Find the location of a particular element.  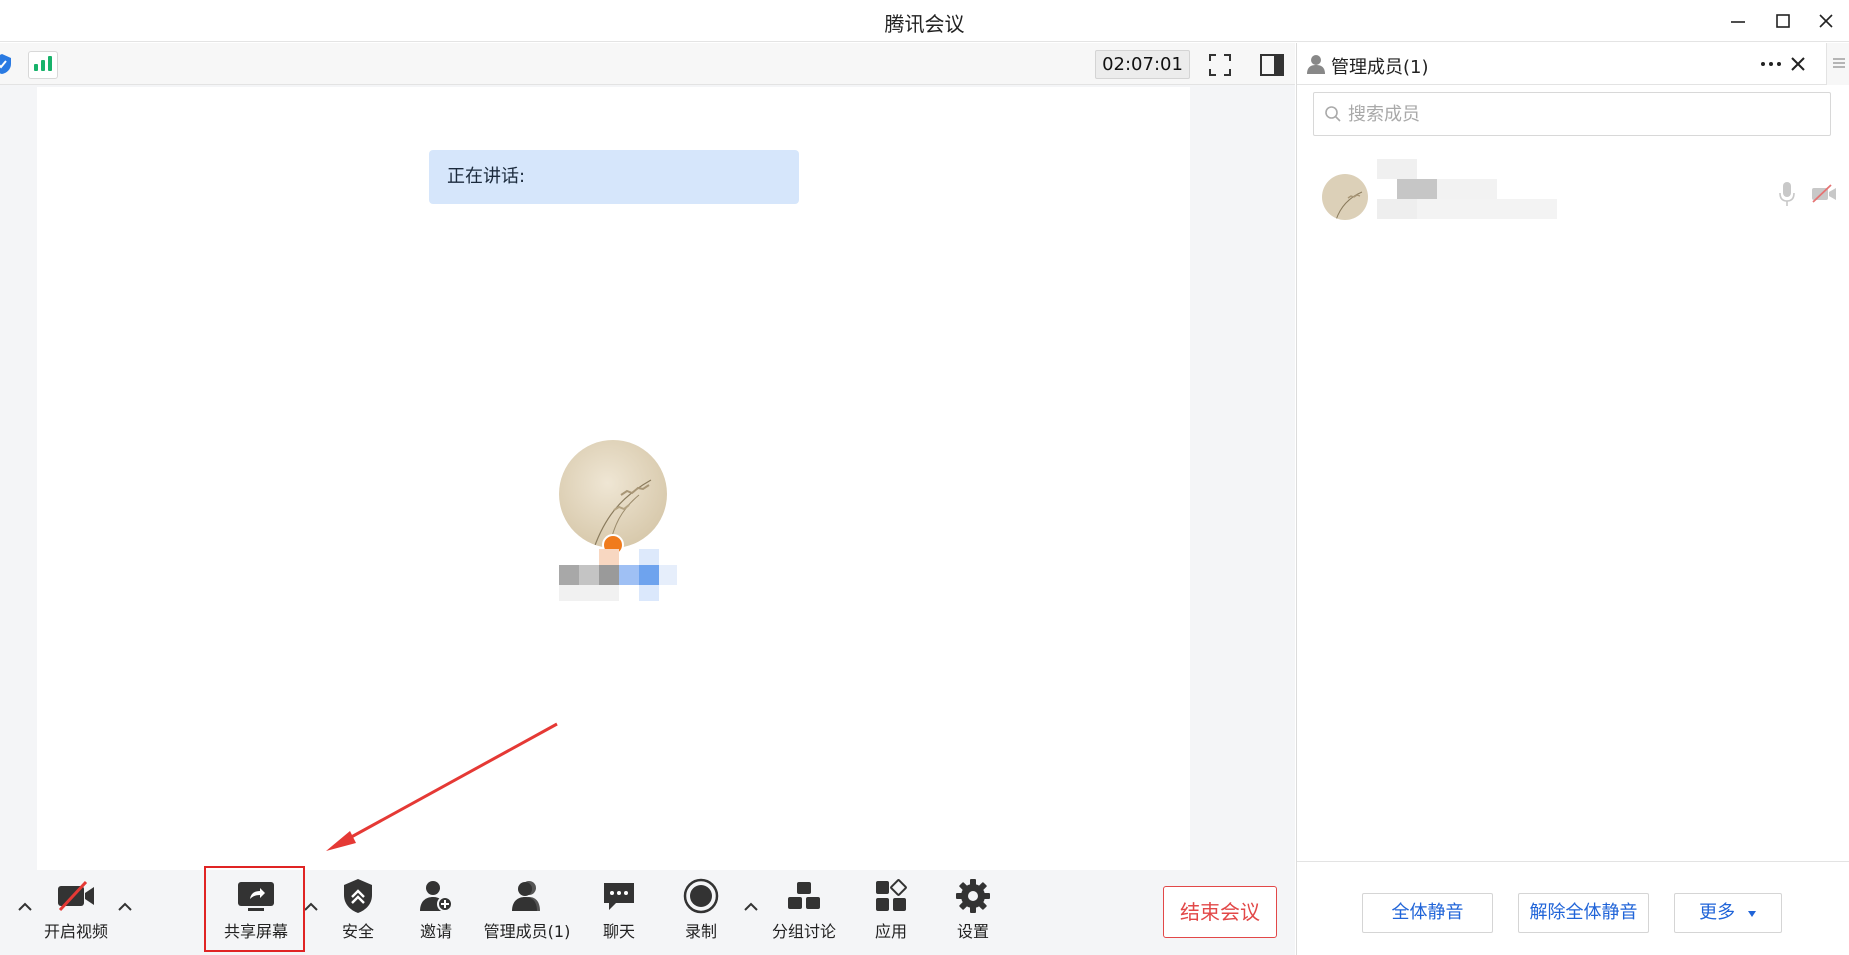

member-avatar is located at coordinates (1345, 197).